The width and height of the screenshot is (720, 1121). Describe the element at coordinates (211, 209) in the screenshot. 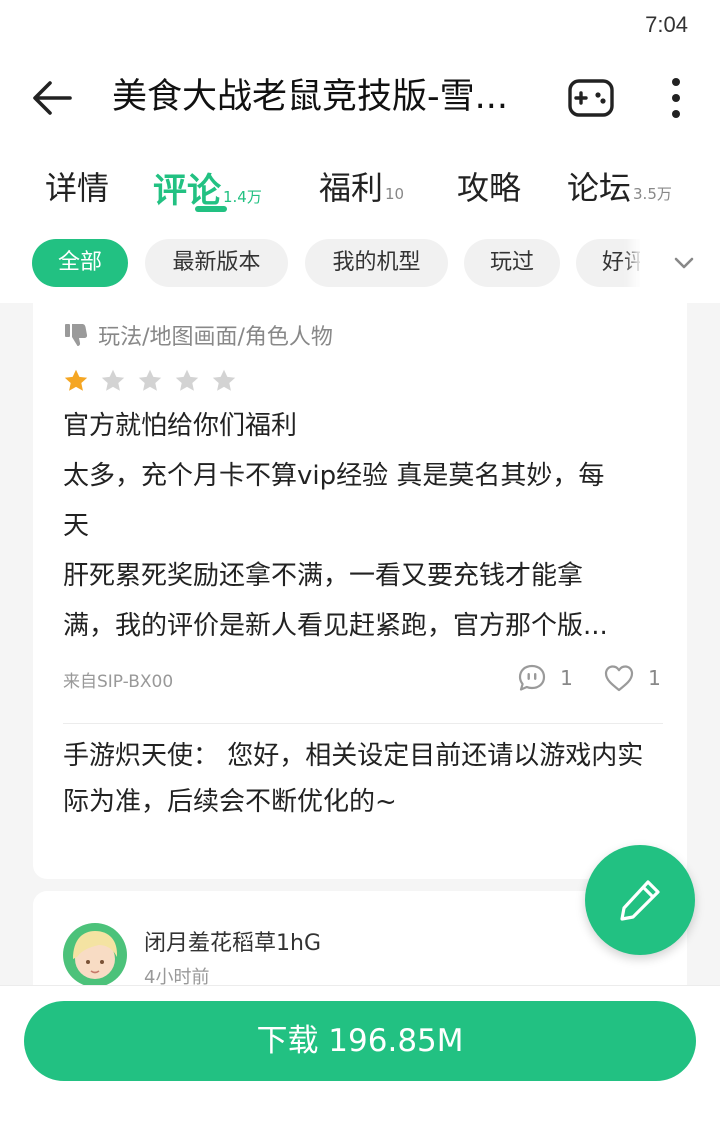

I see `active-tab-indicator` at that location.